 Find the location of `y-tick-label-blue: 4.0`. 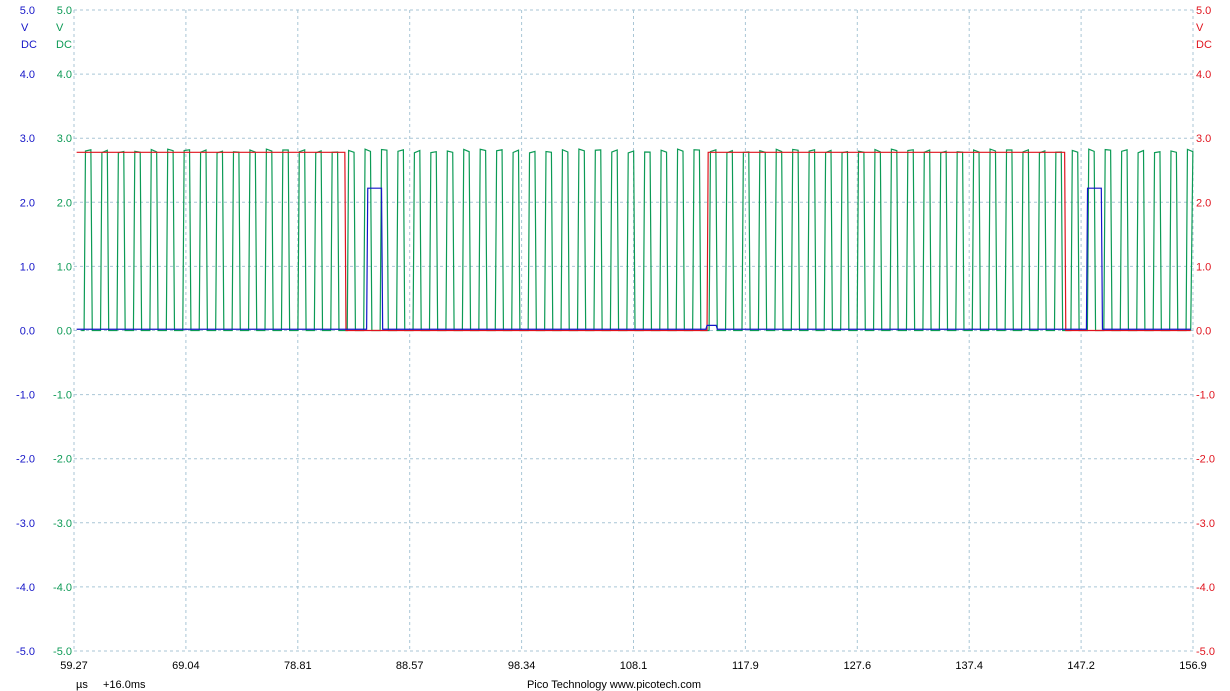

y-tick-label-blue: 4.0 is located at coordinates (27, 75).